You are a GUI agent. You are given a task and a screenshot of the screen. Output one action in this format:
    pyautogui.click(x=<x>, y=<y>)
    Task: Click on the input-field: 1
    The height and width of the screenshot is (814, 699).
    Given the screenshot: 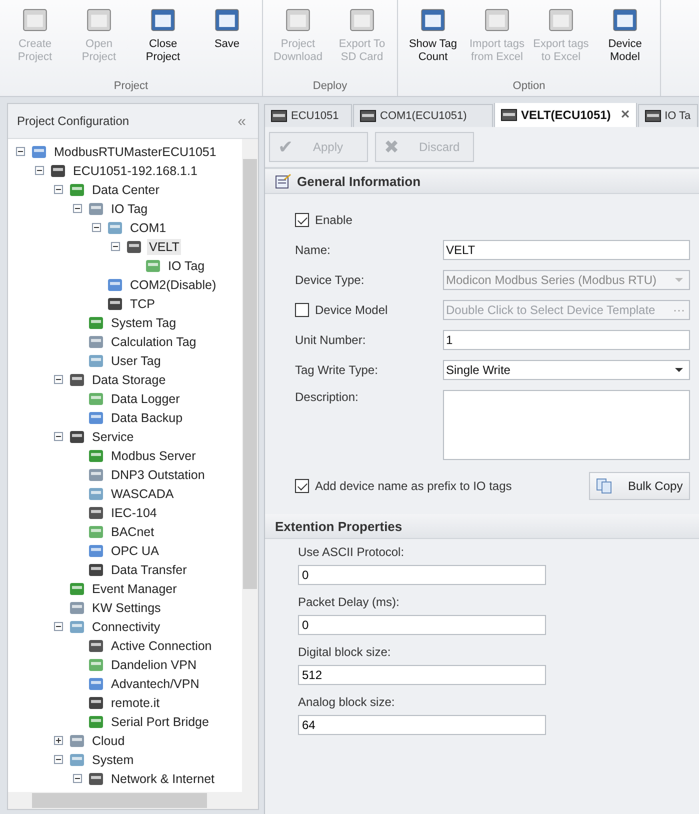 What is the action you would take?
    pyautogui.click(x=566, y=340)
    